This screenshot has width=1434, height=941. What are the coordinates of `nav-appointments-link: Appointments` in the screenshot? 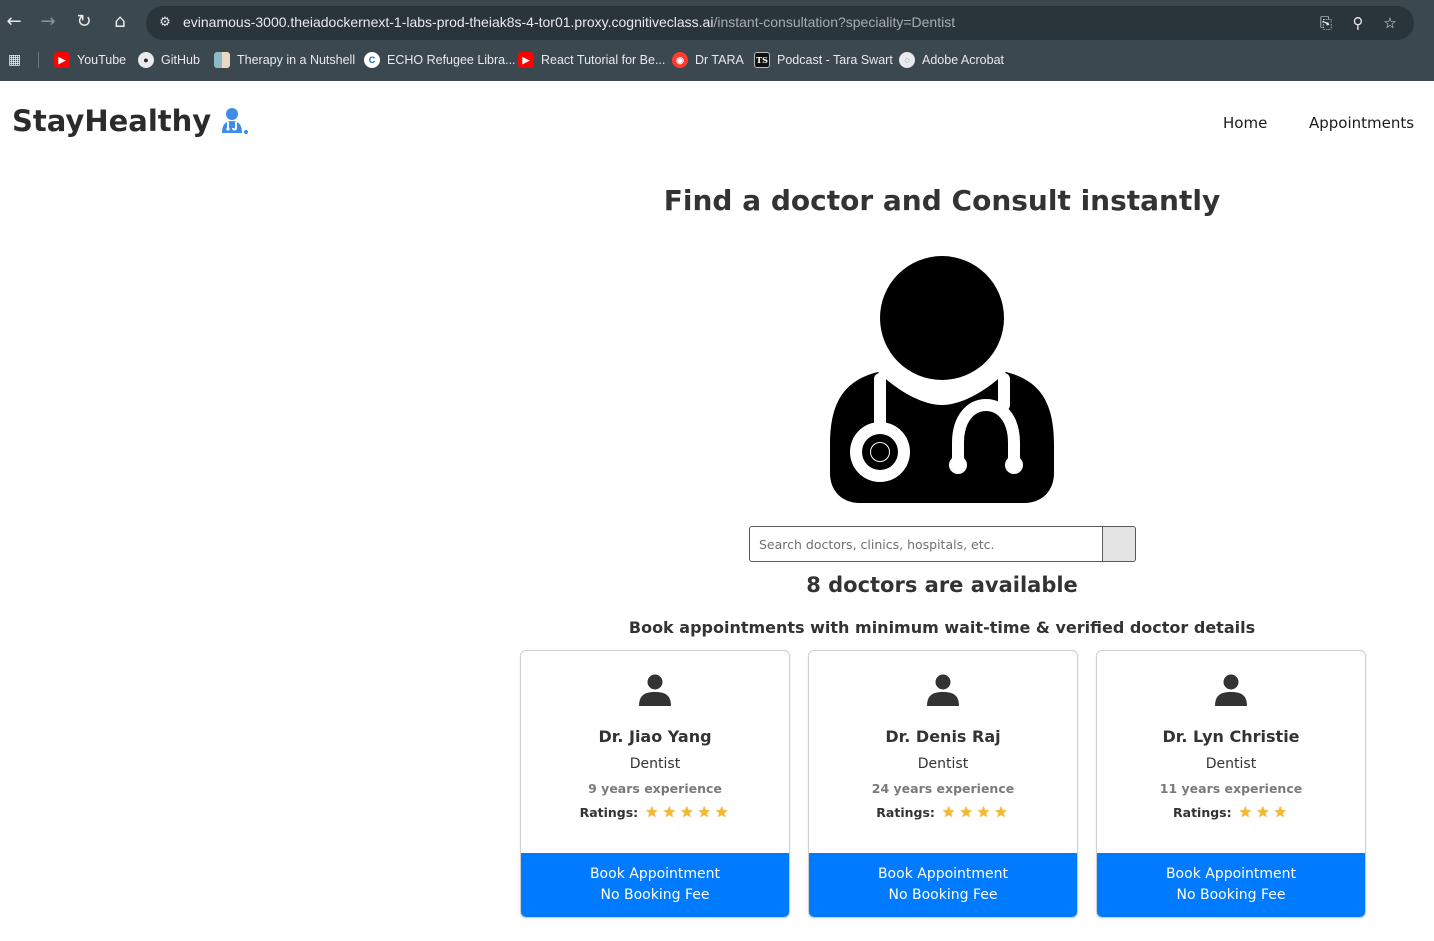 It's located at (1361, 123).